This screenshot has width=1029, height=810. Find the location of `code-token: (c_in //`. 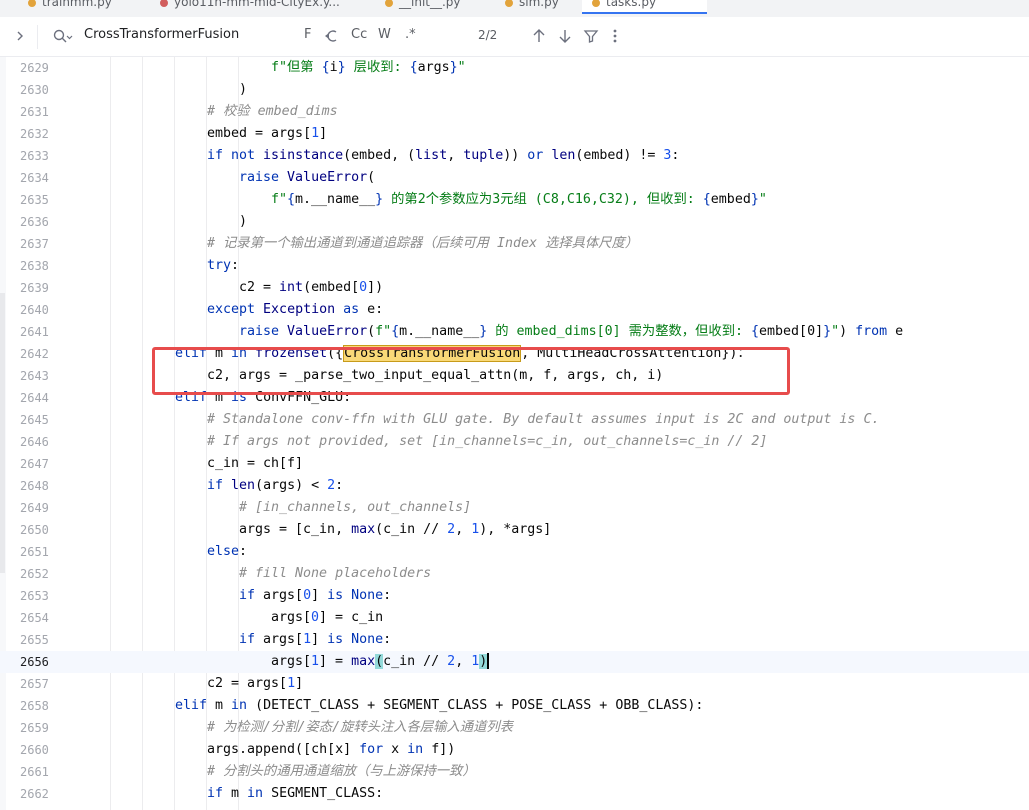

code-token: (c_in // is located at coordinates (411, 529).